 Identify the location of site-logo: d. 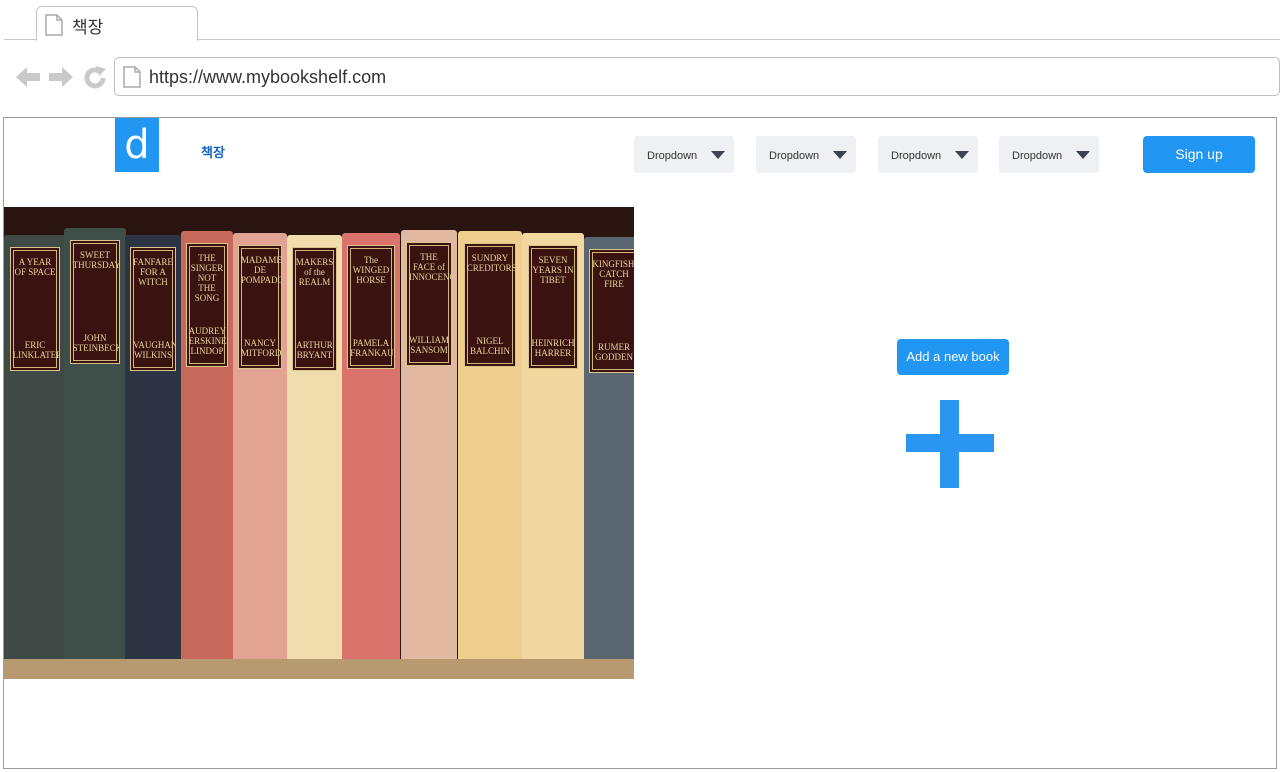
(137, 145).